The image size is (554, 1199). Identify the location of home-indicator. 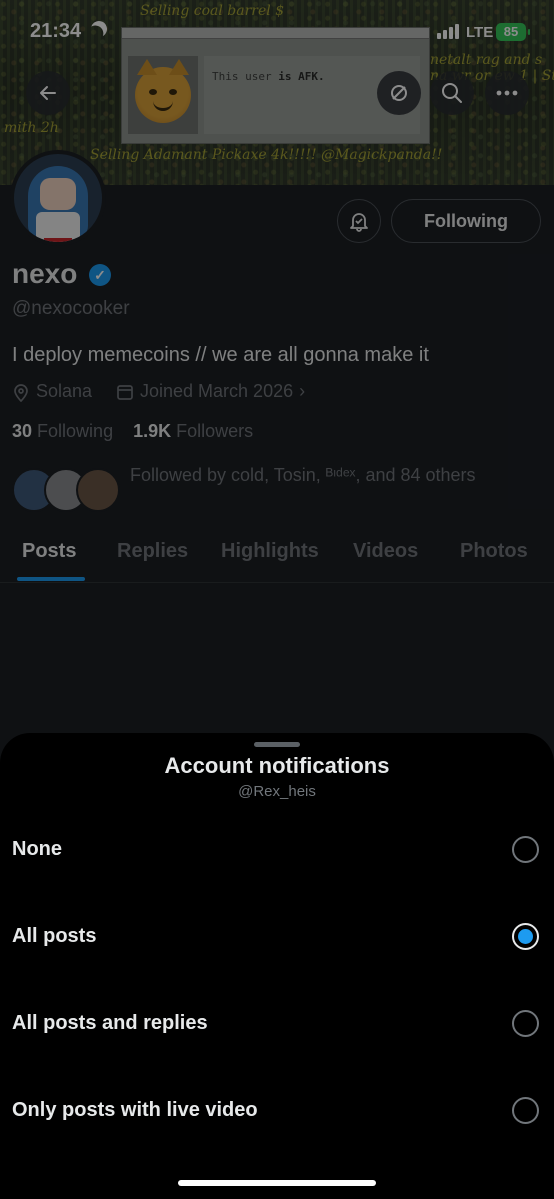
(277, 1183).